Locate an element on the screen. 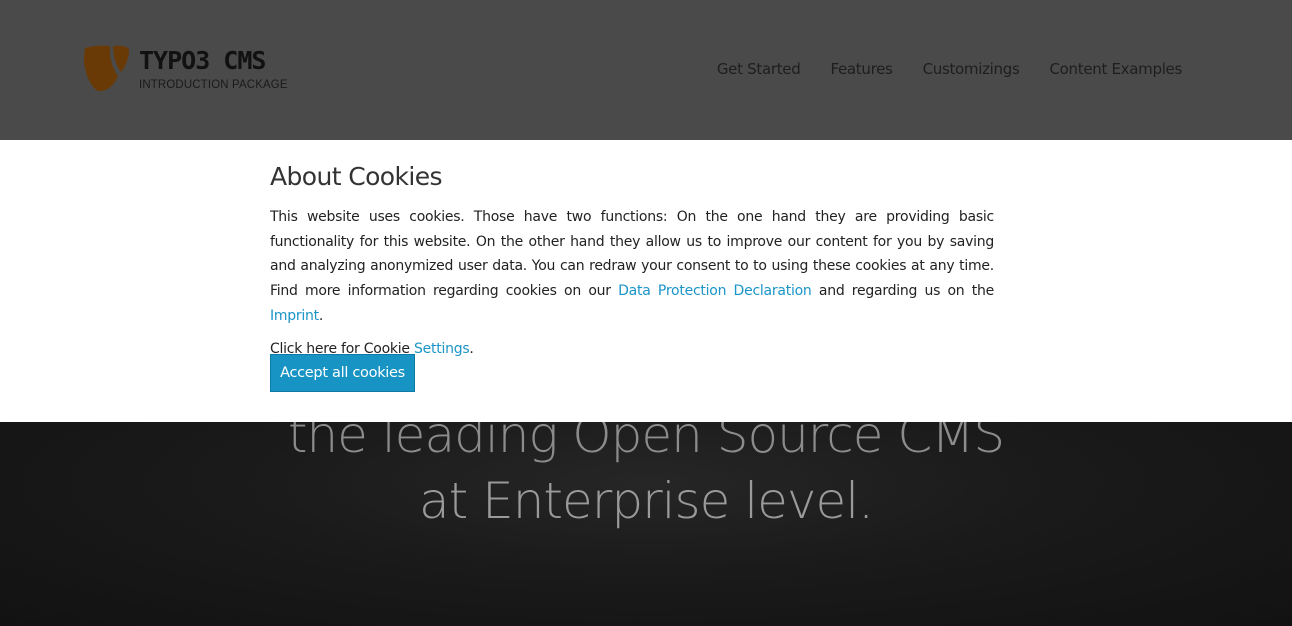 This screenshot has width=1292, height=626. hero-headline-line-1: the leading Open Source CMS is located at coordinates (646, 443).